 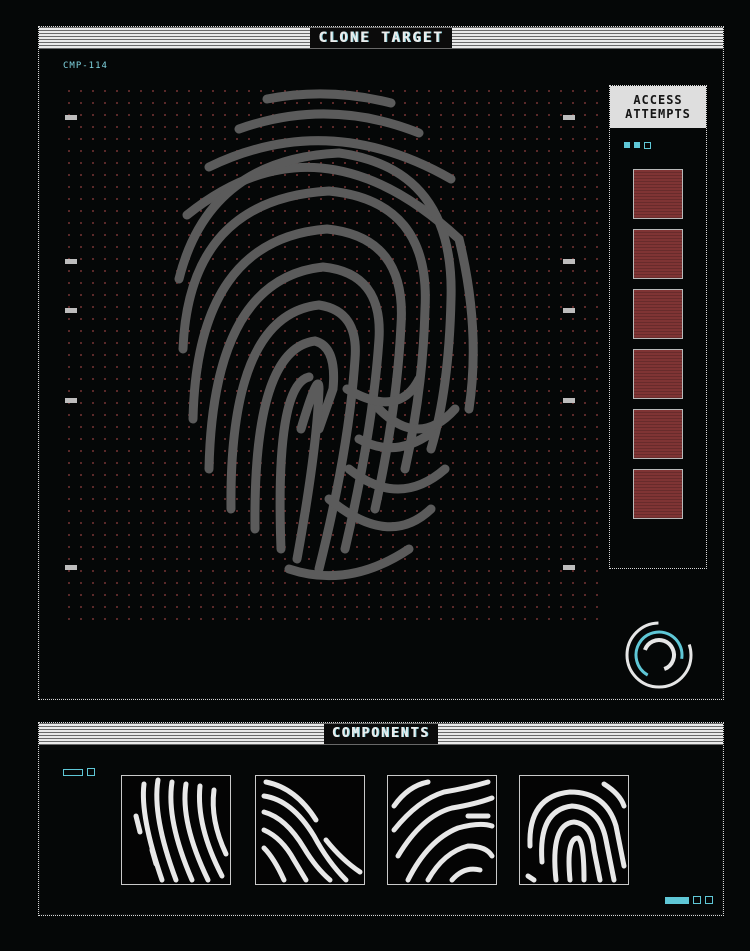 I want to click on status-dot-empty, so click(x=647, y=145).